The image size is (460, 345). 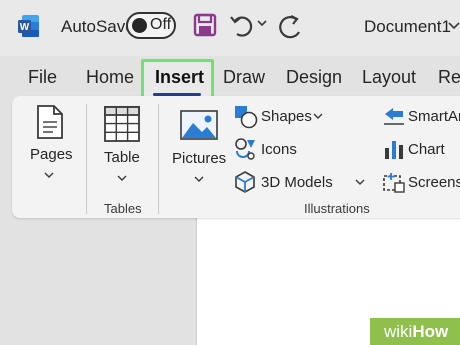 I want to click on 3d-models-icon, so click(x=245, y=182).